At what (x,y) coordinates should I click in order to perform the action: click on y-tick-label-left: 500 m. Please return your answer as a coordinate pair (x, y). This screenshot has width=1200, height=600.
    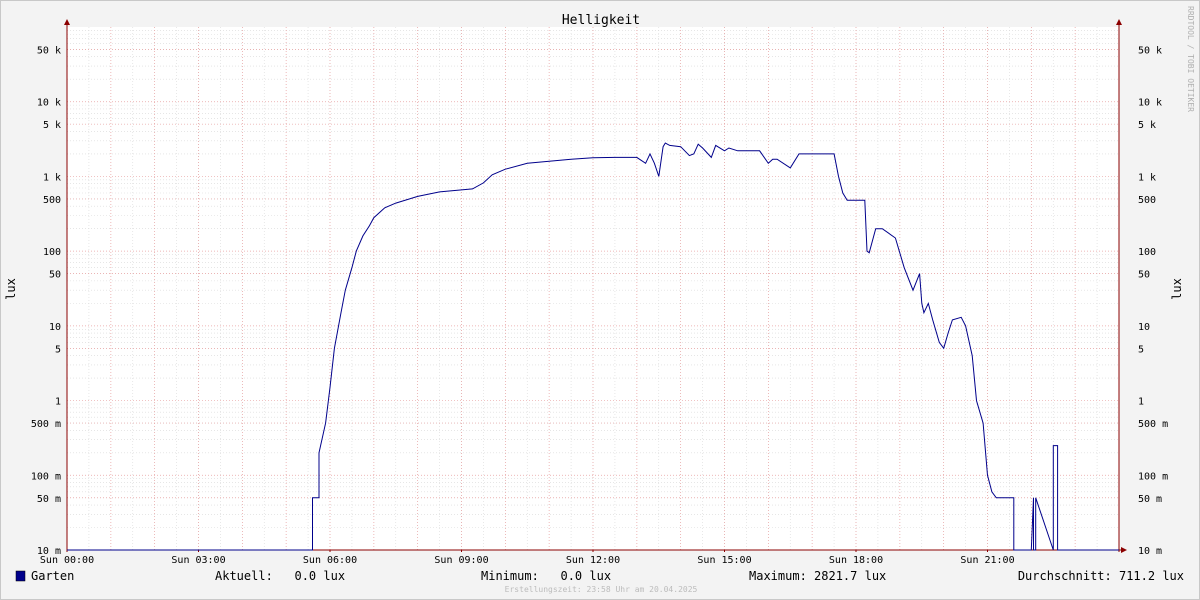
    Looking at the image, I should click on (46, 424).